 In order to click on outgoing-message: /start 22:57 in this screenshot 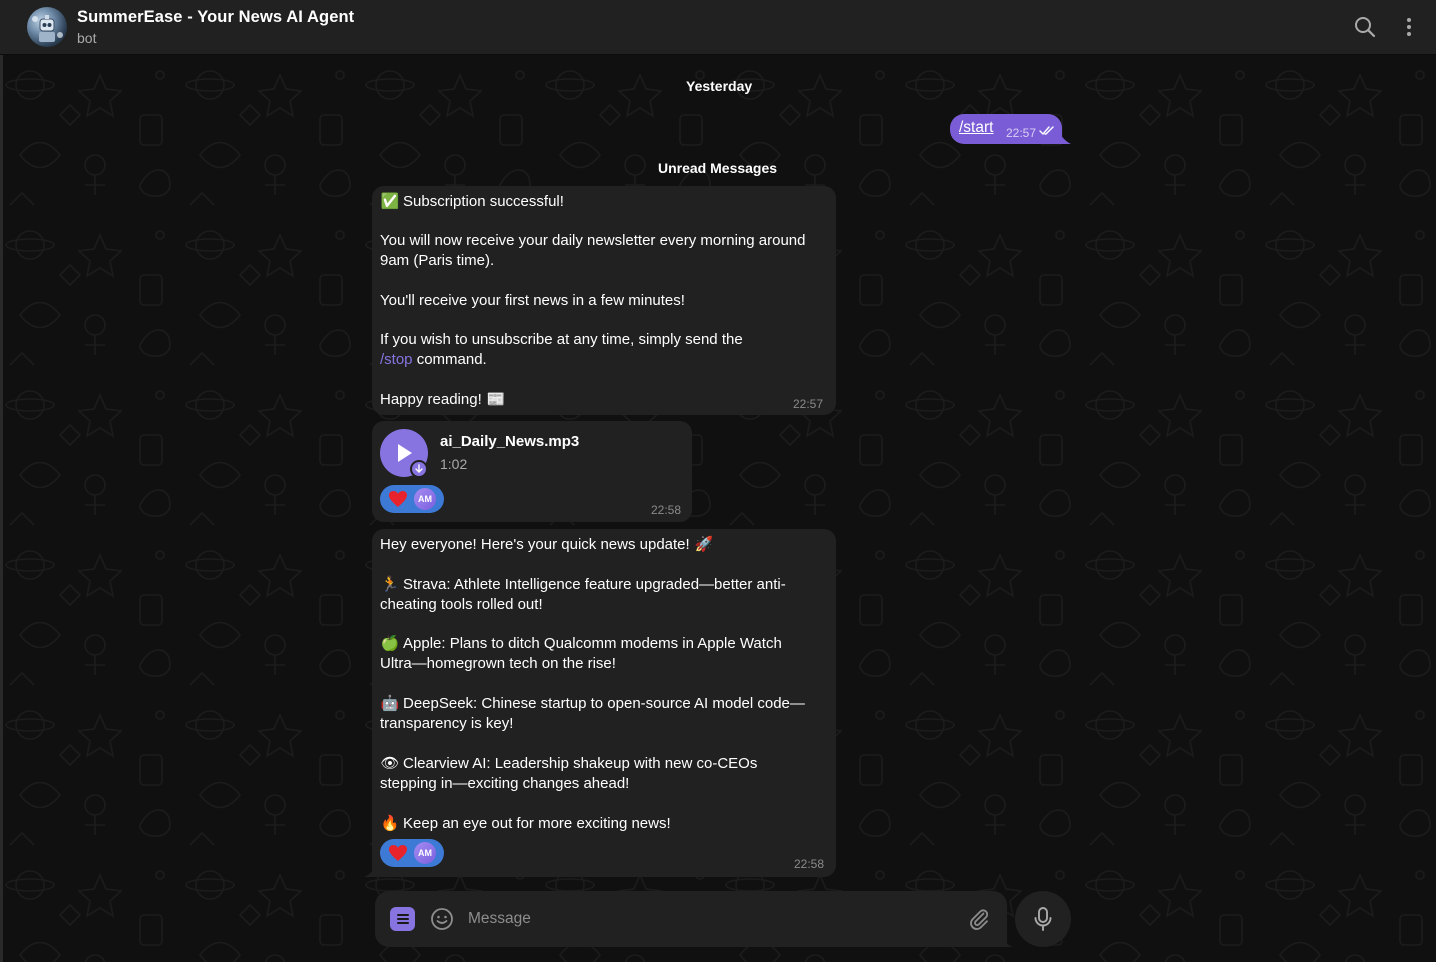, I will do `click(1006, 129)`.